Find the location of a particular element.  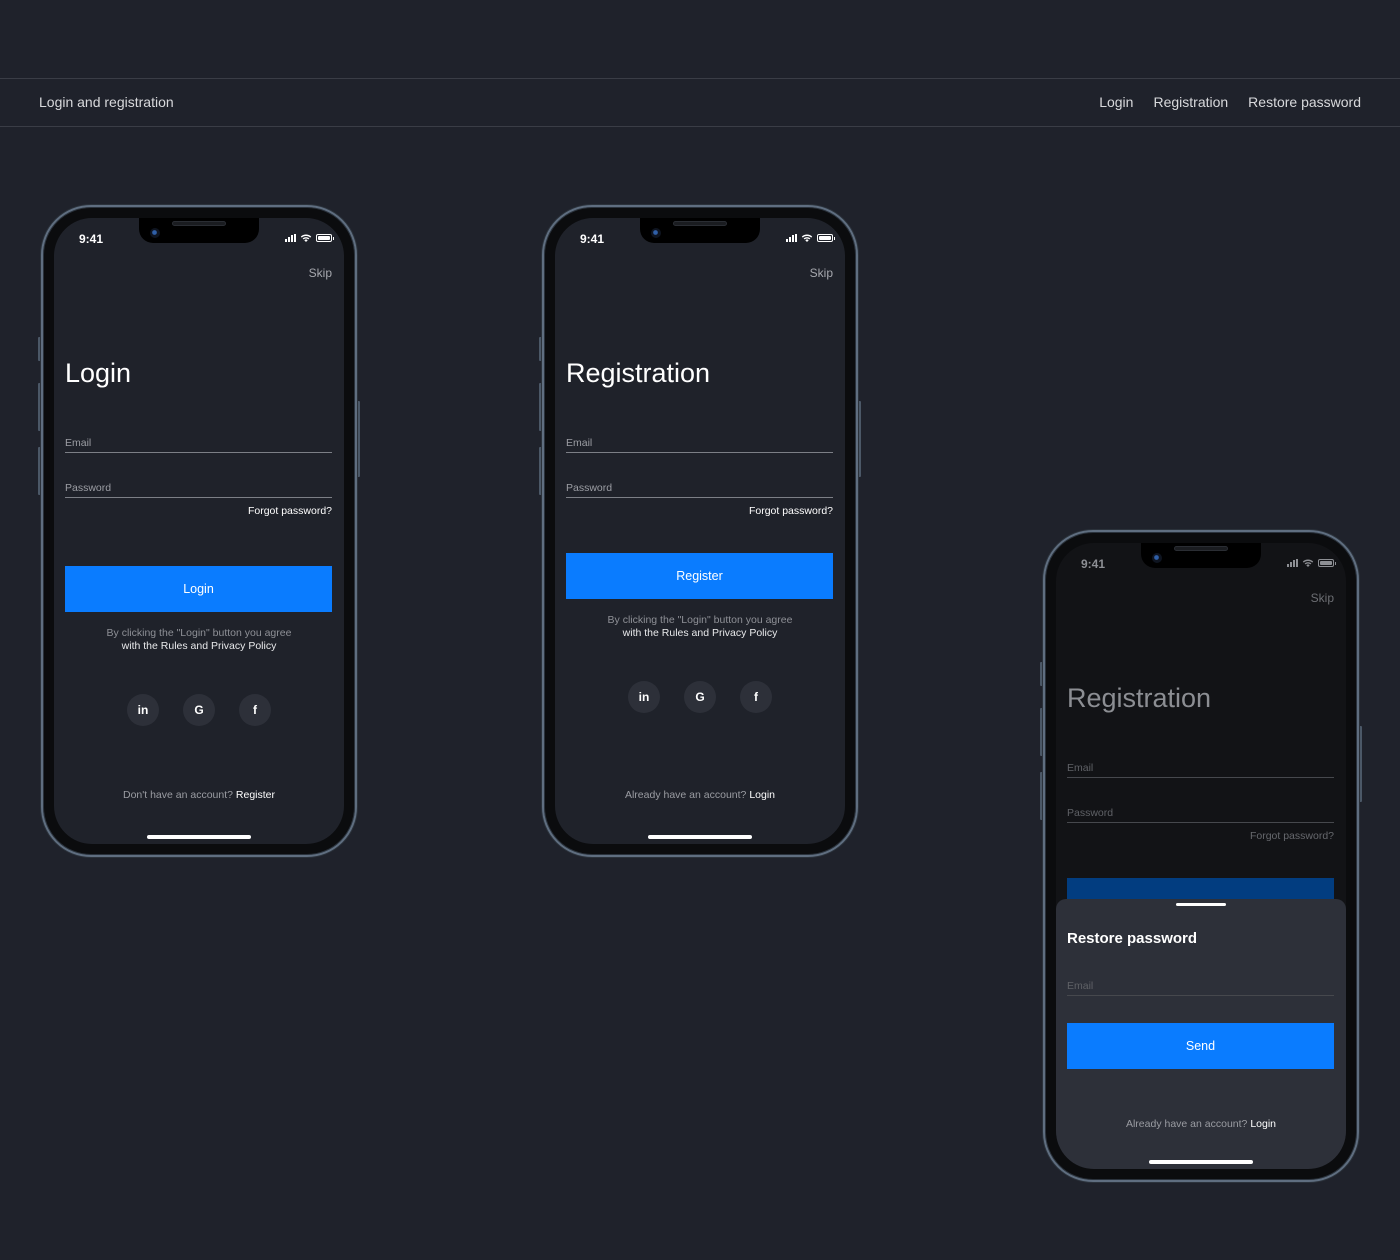

login-button: Login is located at coordinates (198, 589).